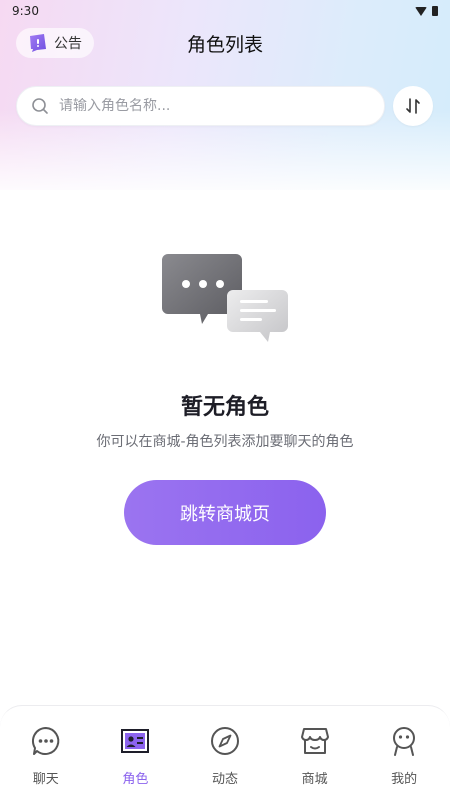 Image resolution: width=450 pixels, height=800 pixels. What do you see at coordinates (404, 779) in the screenshot?
I see `tab-mine-label: 我的` at bounding box center [404, 779].